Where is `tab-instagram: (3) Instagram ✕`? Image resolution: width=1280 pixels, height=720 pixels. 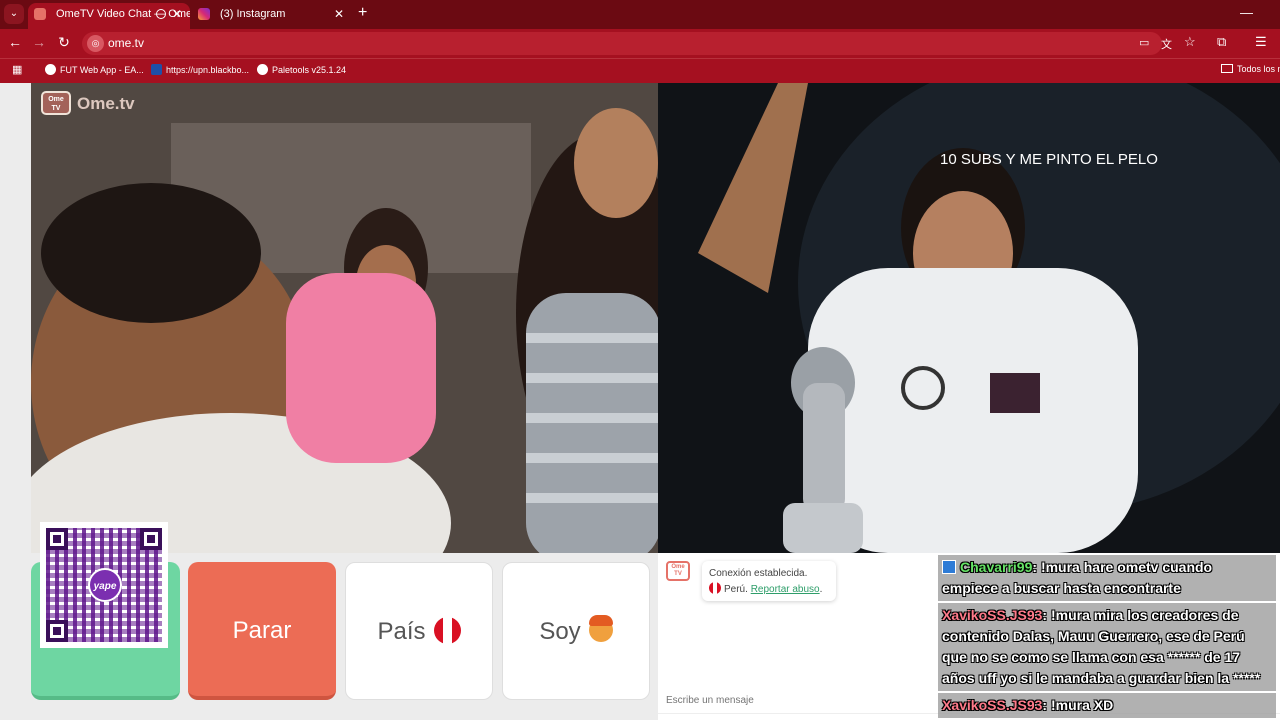 tab-instagram: (3) Instagram ✕ is located at coordinates (272, 16).